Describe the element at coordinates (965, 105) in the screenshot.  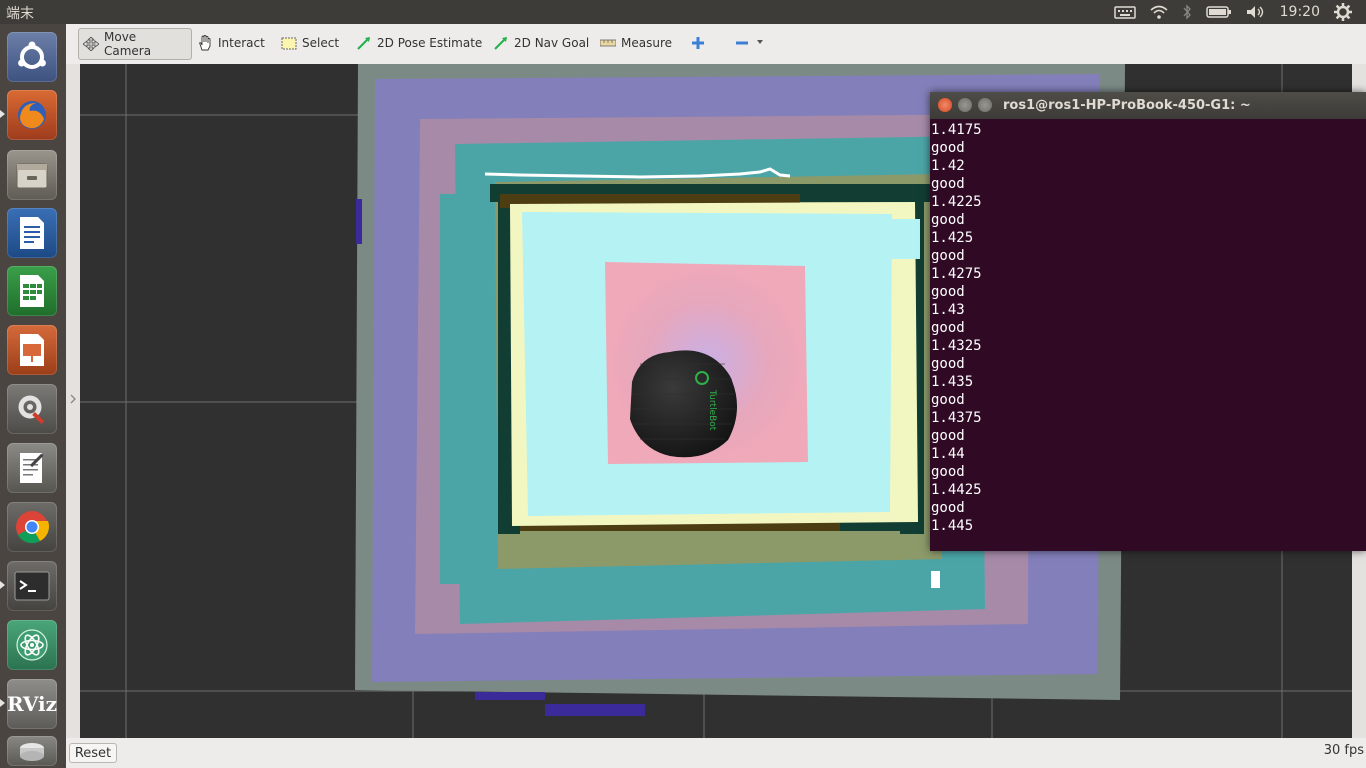
I see `minimize-icon` at that location.